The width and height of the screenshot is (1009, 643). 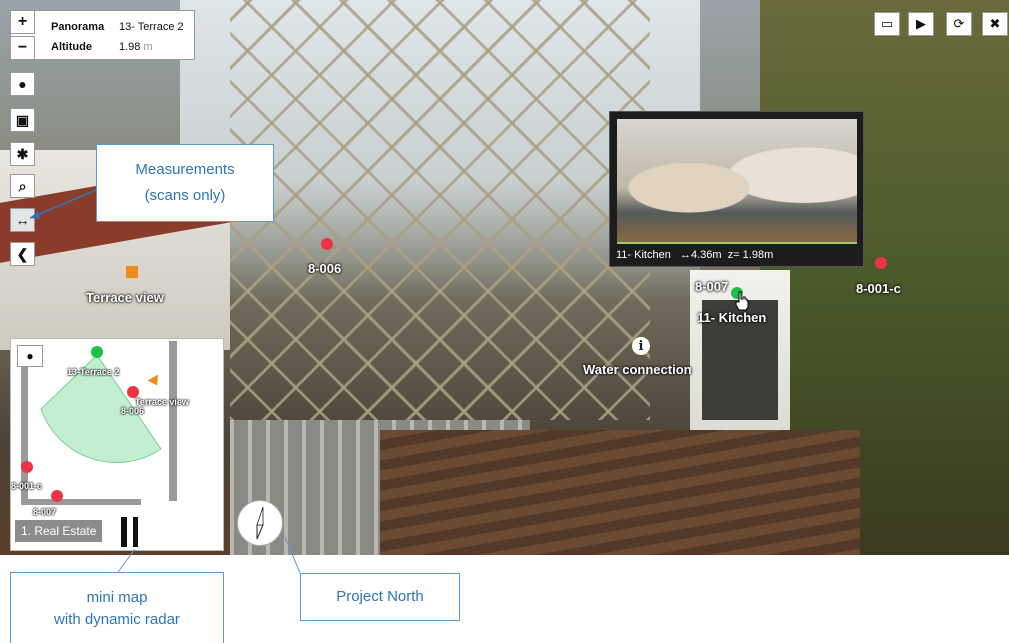 I want to click on minimap-callout-line2: with dynamic radar, so click(x=117, y=619).